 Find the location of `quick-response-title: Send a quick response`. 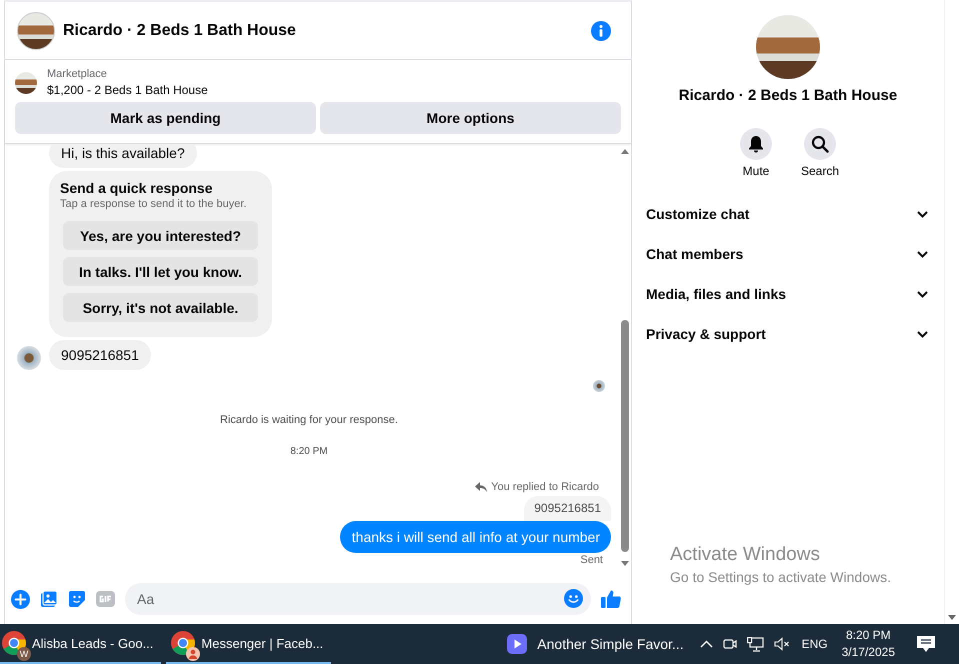

quick-response-title: Send a quick response is located at coordinates (137, 188).